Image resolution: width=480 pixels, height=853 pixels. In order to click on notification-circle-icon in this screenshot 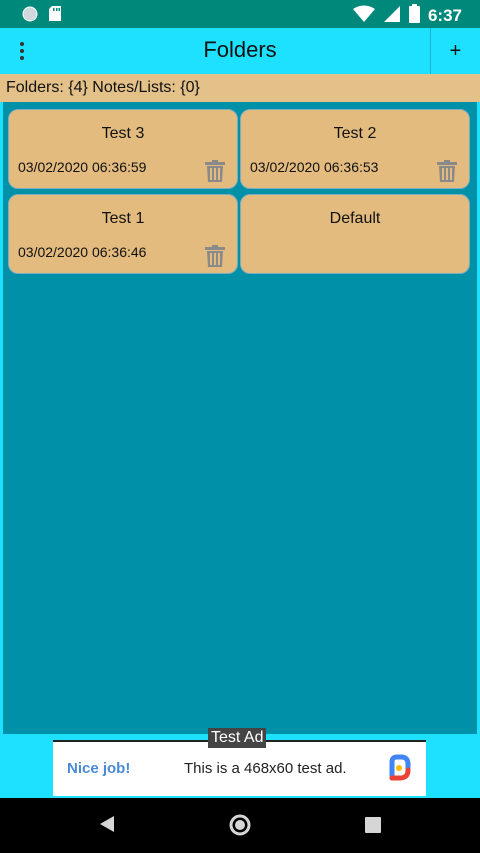, I will do `click(30, 16)`.